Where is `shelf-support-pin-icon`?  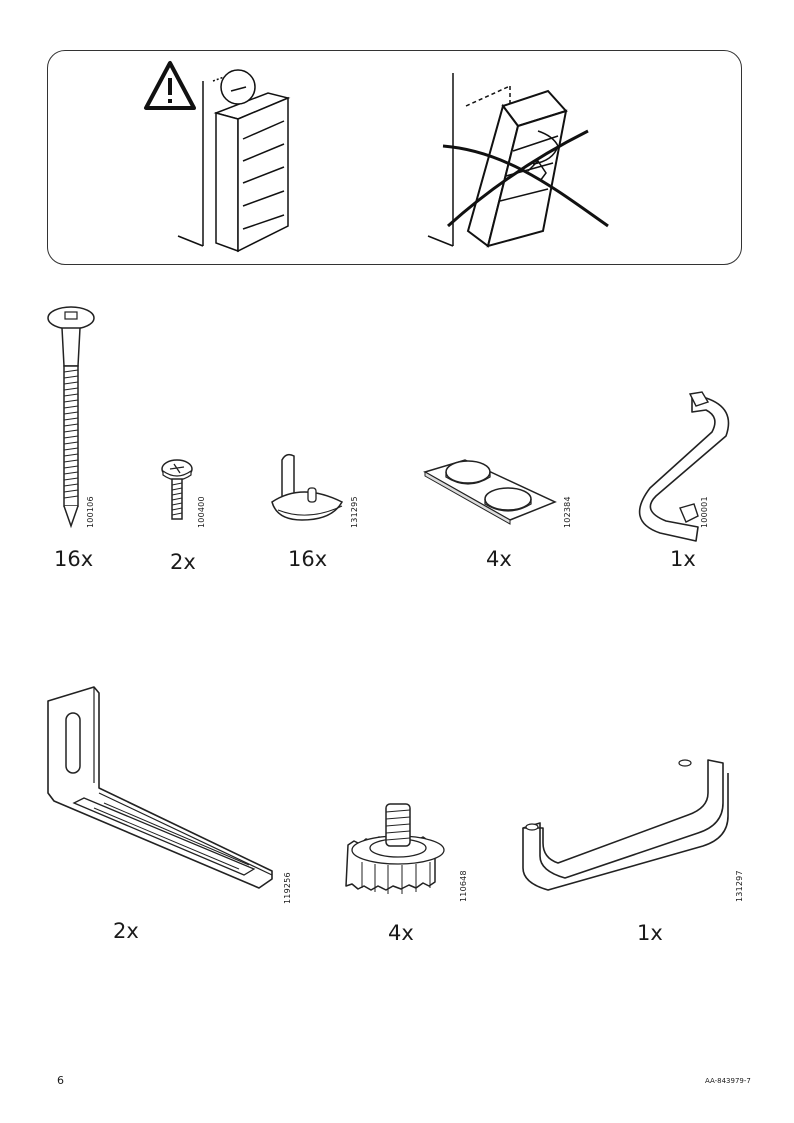
shelf-support-pin-icon is located at coordinates (307, 487).